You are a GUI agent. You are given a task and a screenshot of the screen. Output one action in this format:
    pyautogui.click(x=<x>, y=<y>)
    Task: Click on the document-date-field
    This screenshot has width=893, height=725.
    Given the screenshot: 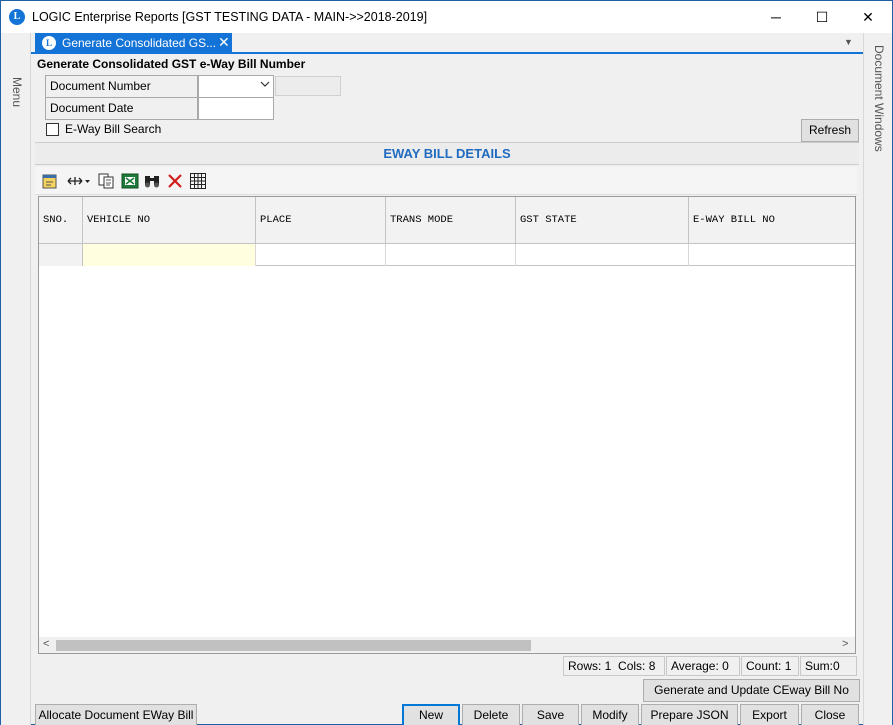 What is the action you would take?
    pyautogui.click(x=236, y=108)
    